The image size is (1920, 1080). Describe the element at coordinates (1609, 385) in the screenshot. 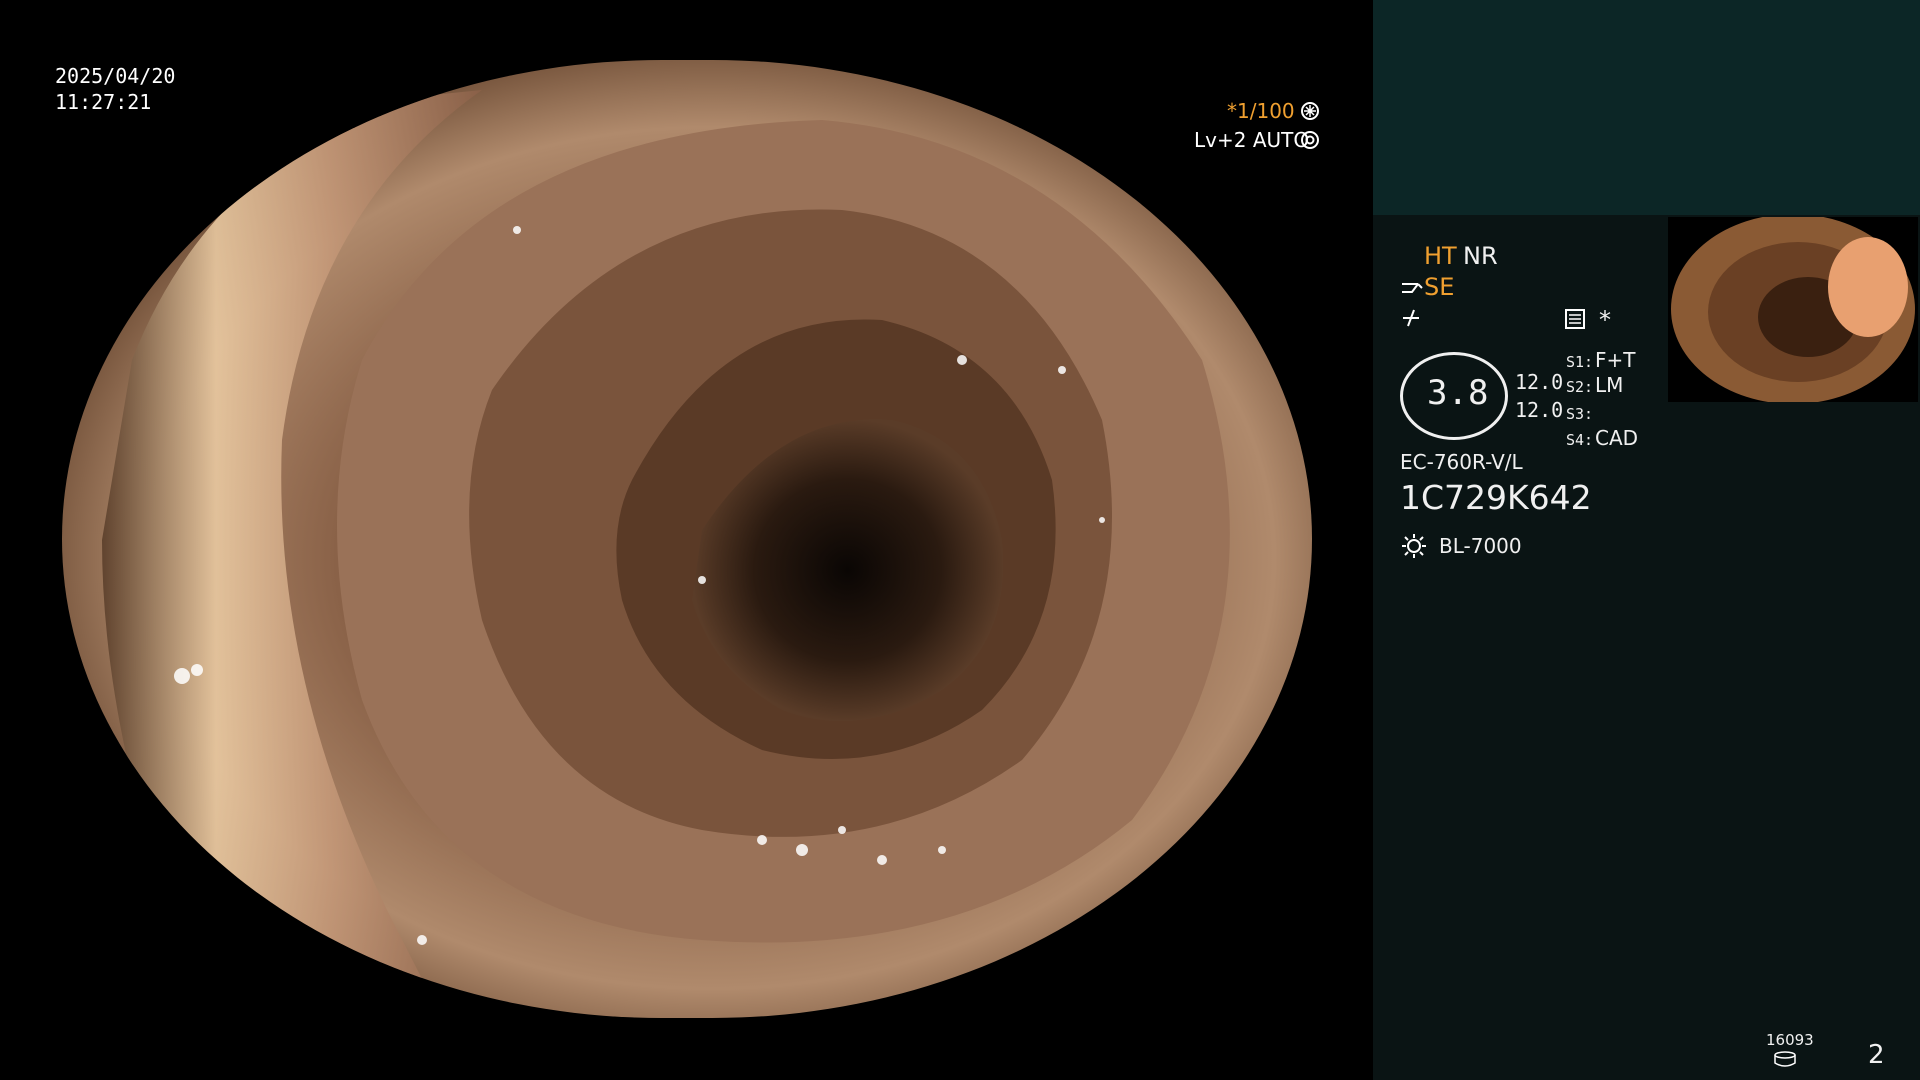

I see `s2-value: LM` at that location.